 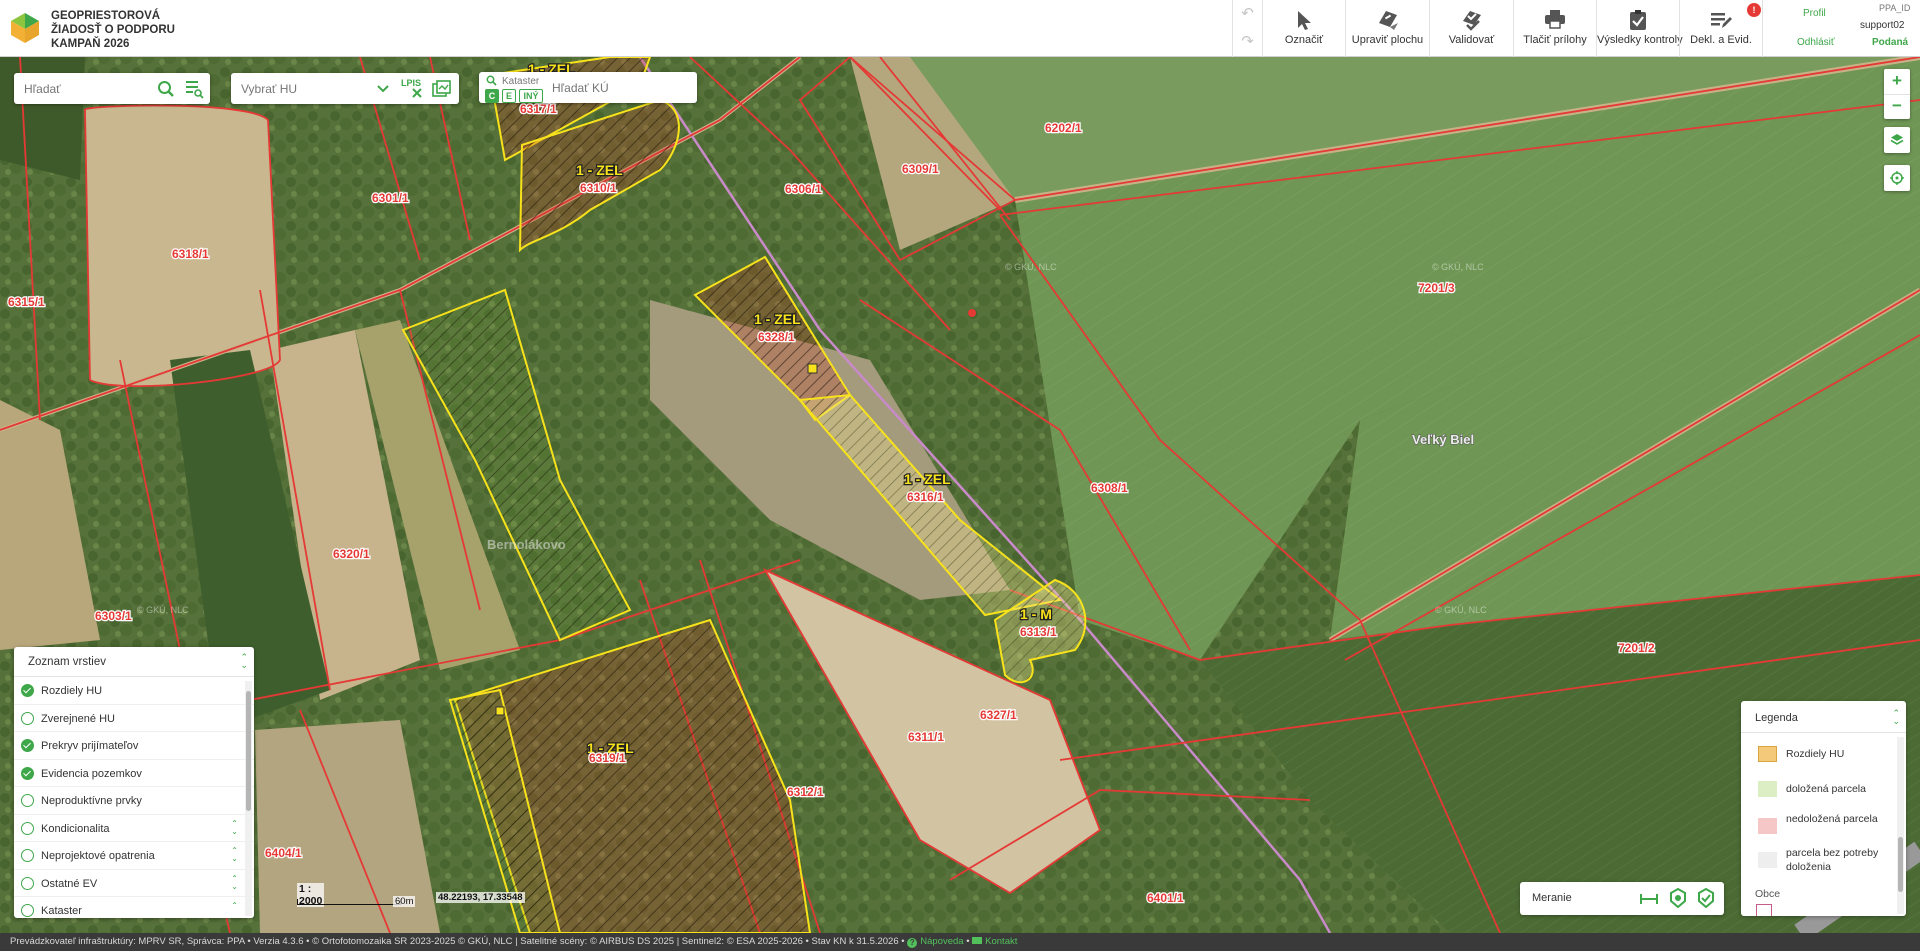 What do you see at coordinates (1064, 128) in the screenshot?
I see `parcel-label: 6202/1` at bounding box center [1064, 128].